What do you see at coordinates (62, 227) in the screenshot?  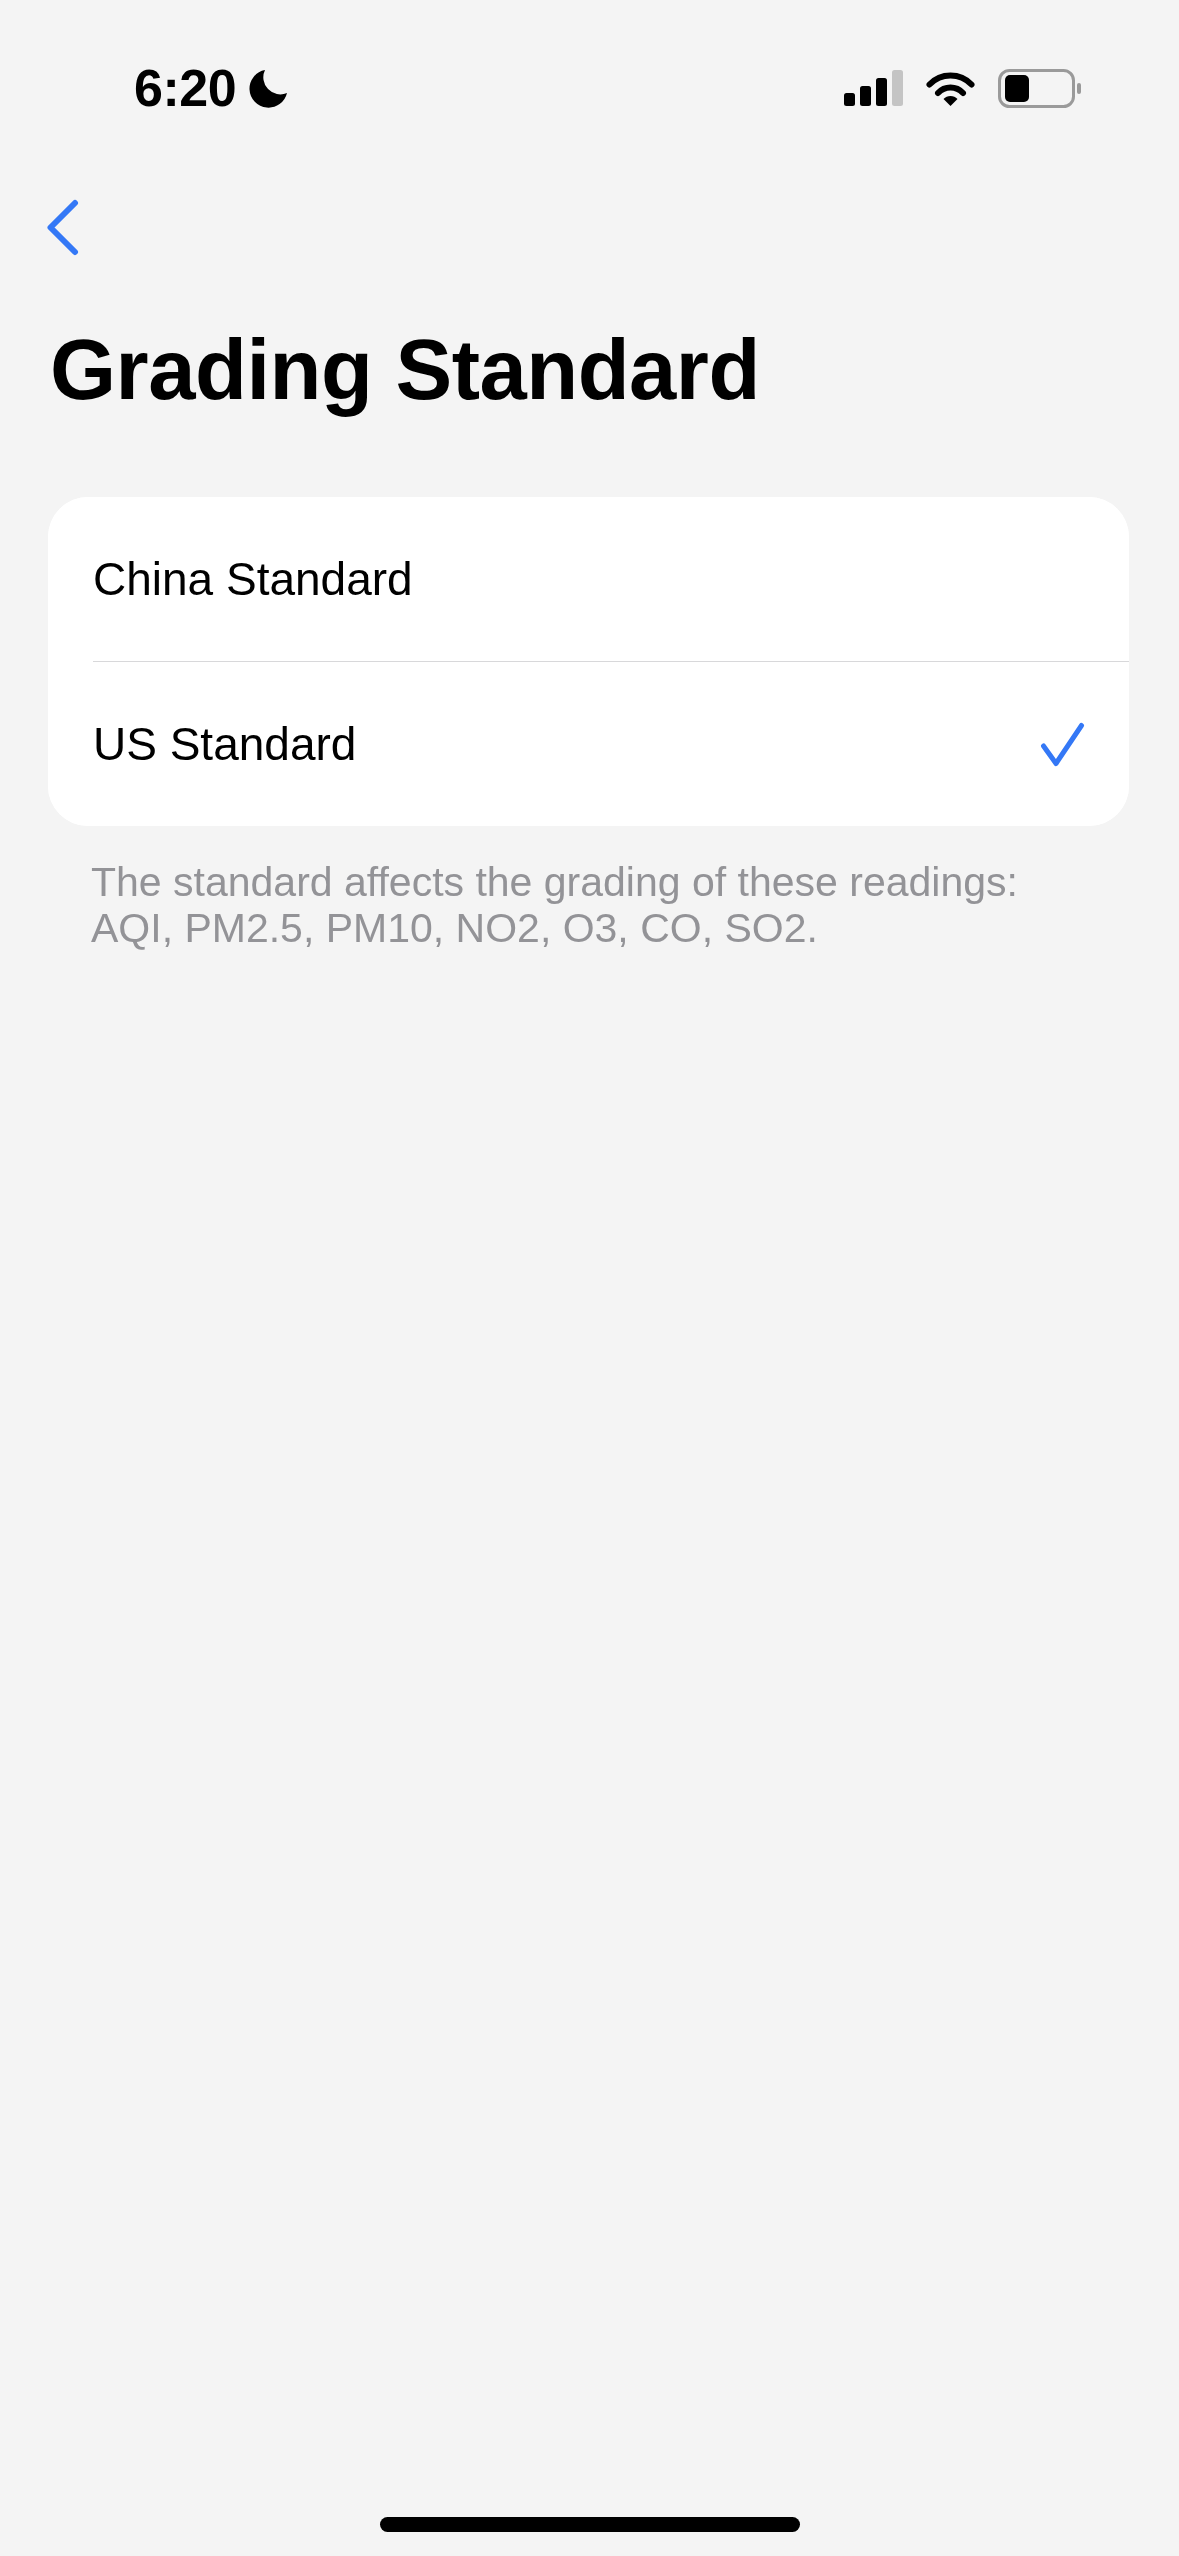 I see `back-icon` at bounding box center [62, 227].